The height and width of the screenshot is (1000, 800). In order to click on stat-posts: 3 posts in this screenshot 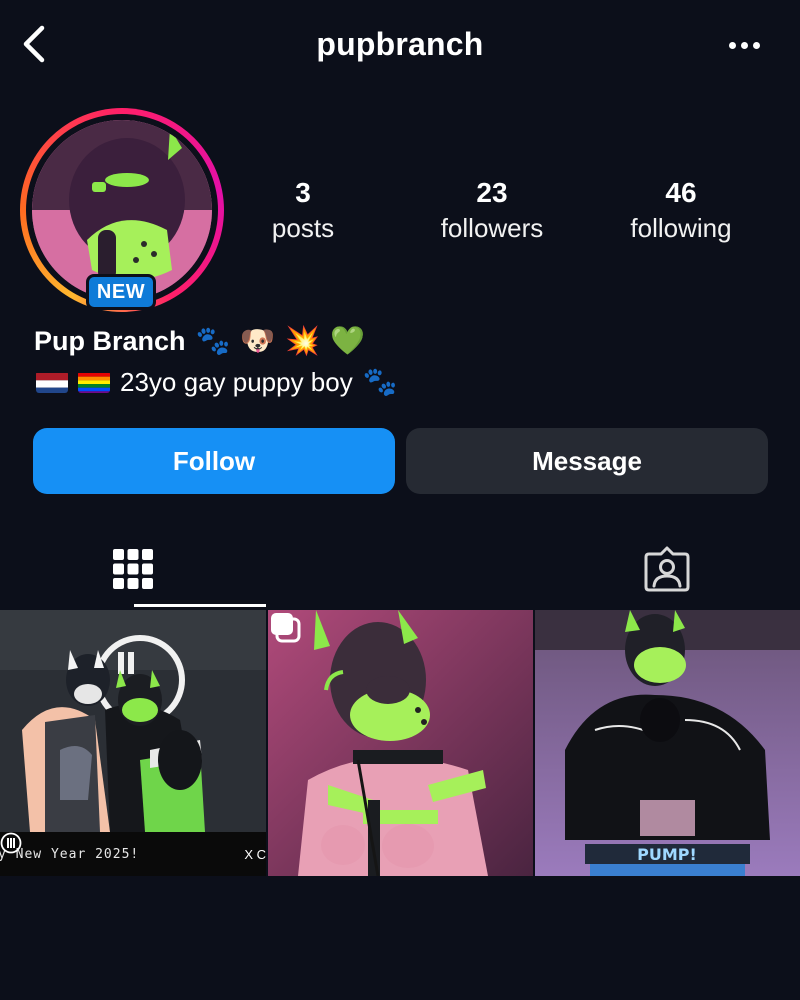, I will do `click(303, 211)`.